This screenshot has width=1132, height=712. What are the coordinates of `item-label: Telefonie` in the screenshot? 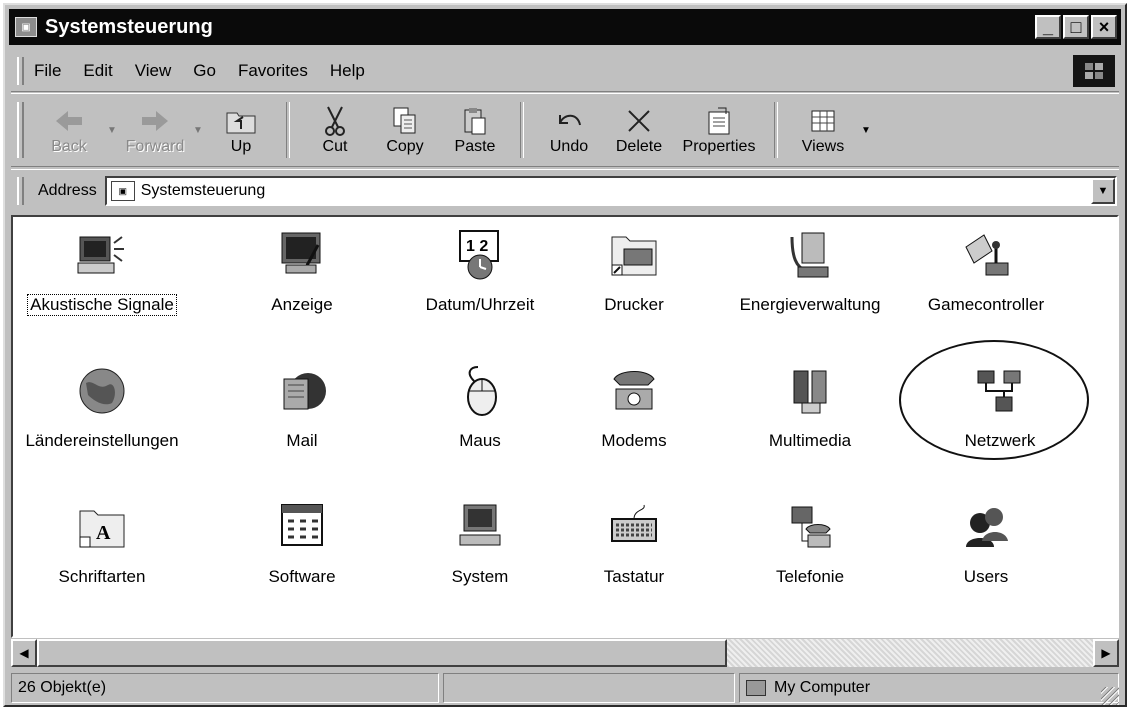 It's located at (810, 576).